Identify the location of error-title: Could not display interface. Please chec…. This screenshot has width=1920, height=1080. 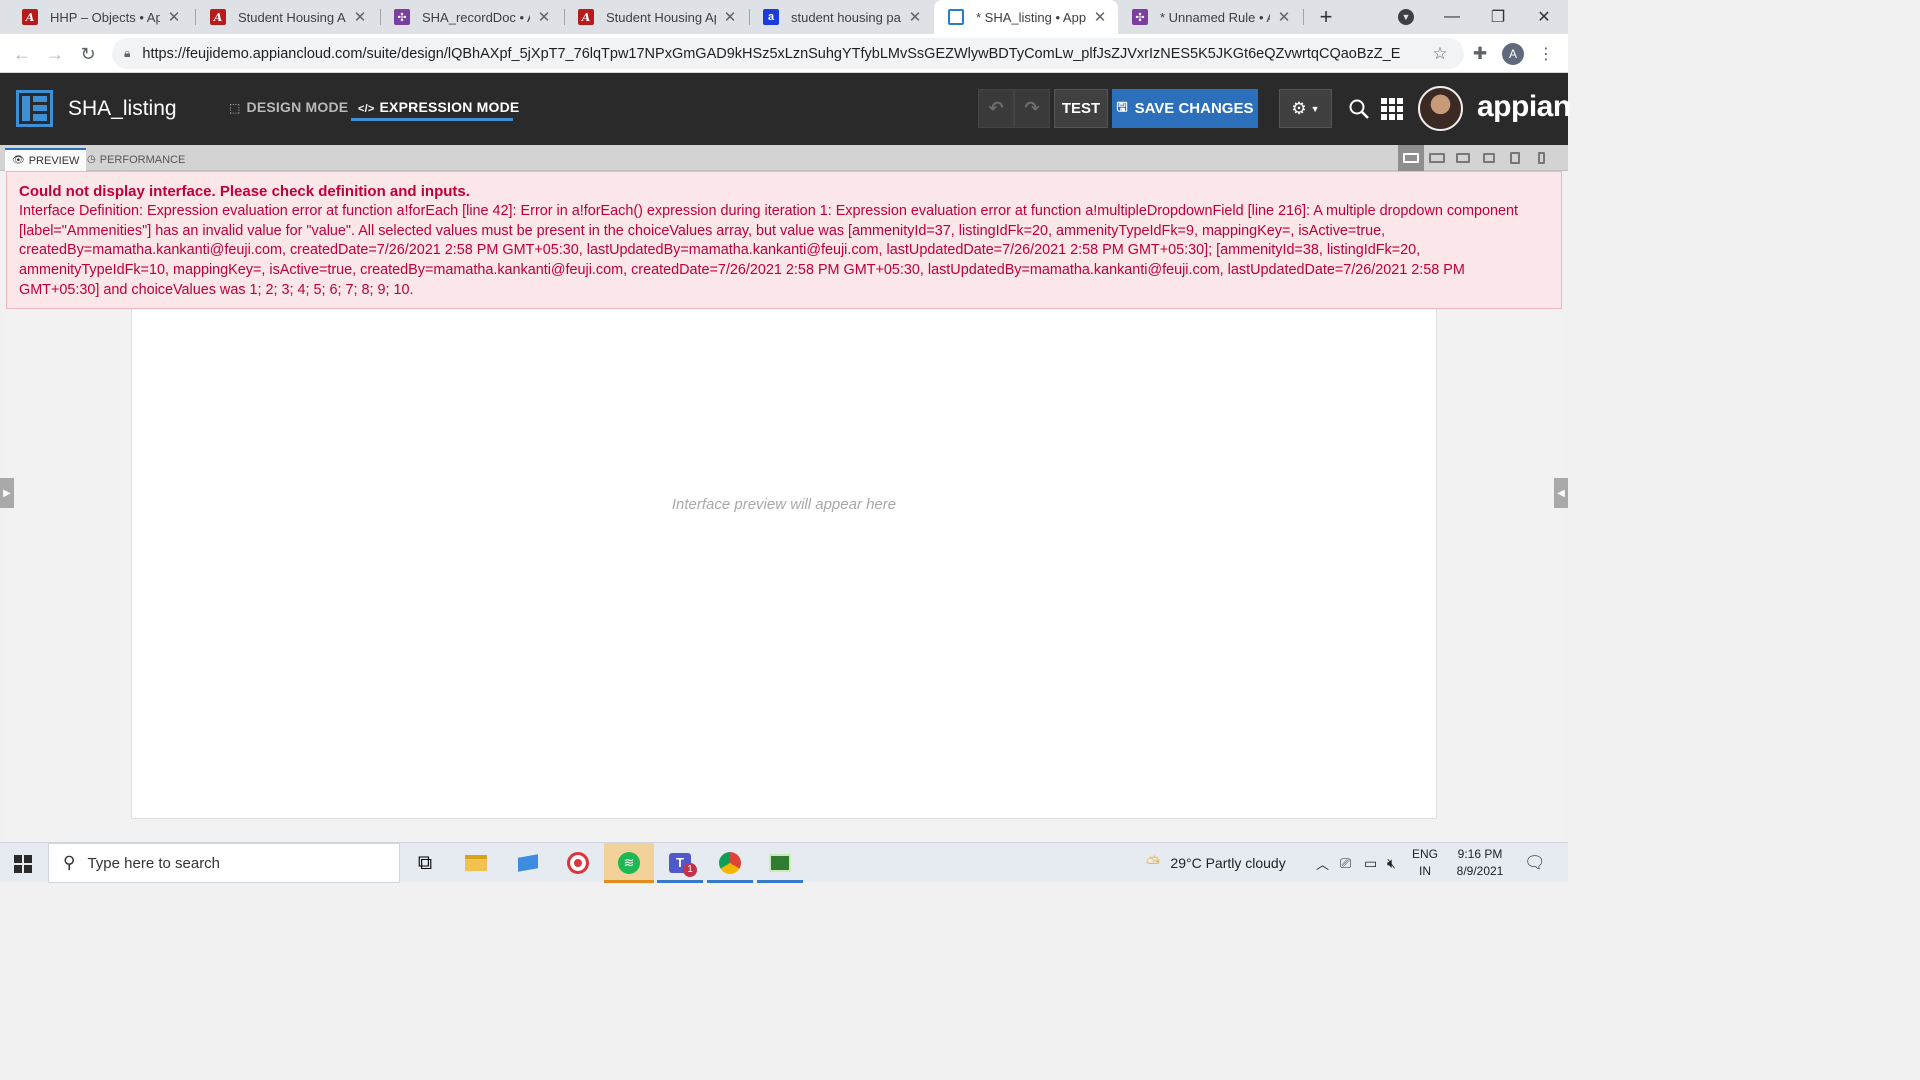
(244, 191).